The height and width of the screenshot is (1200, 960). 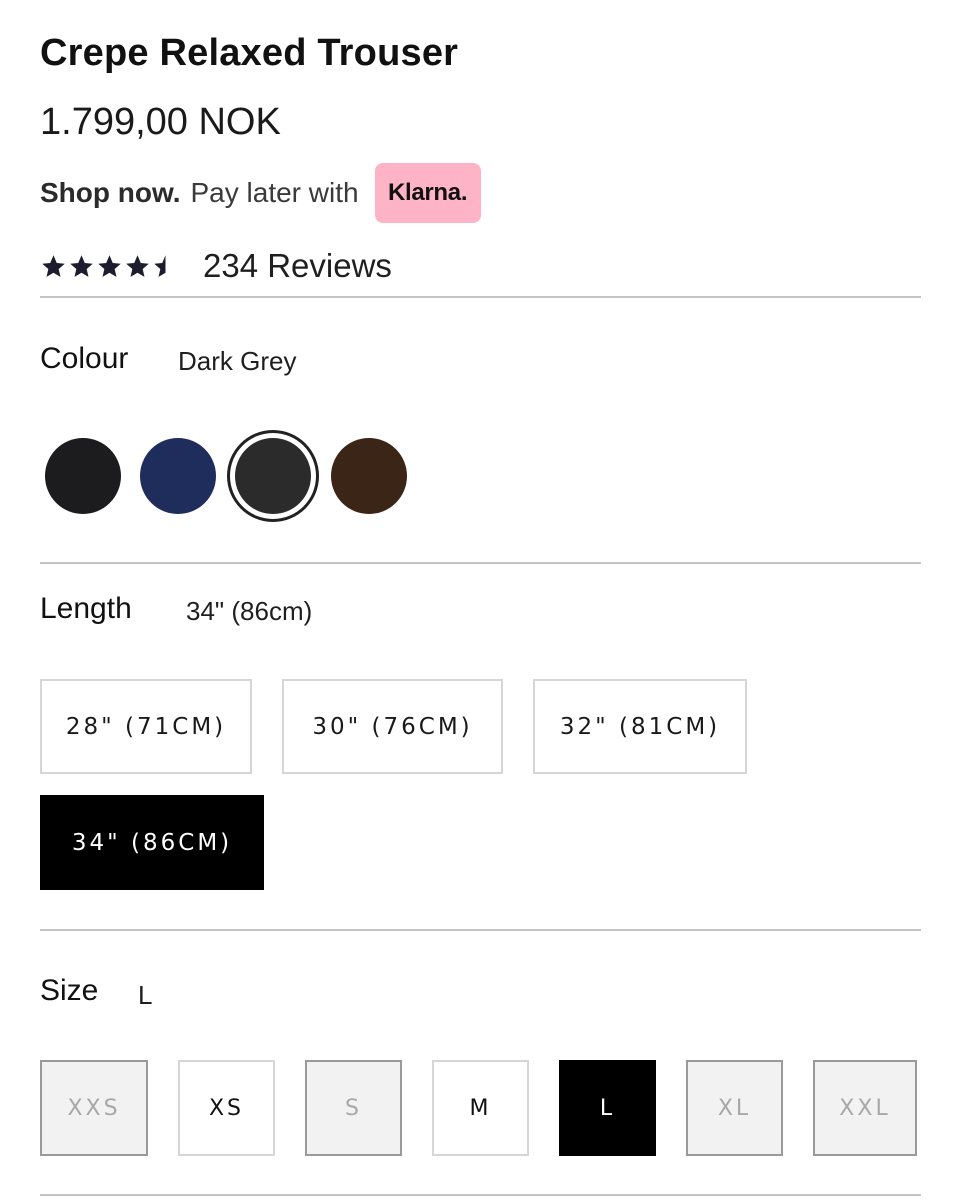 What do you see at coordinates (734, 1108) in the screenshot?
I see `size-option-xl: XL` at bounding box center [734, 1108].